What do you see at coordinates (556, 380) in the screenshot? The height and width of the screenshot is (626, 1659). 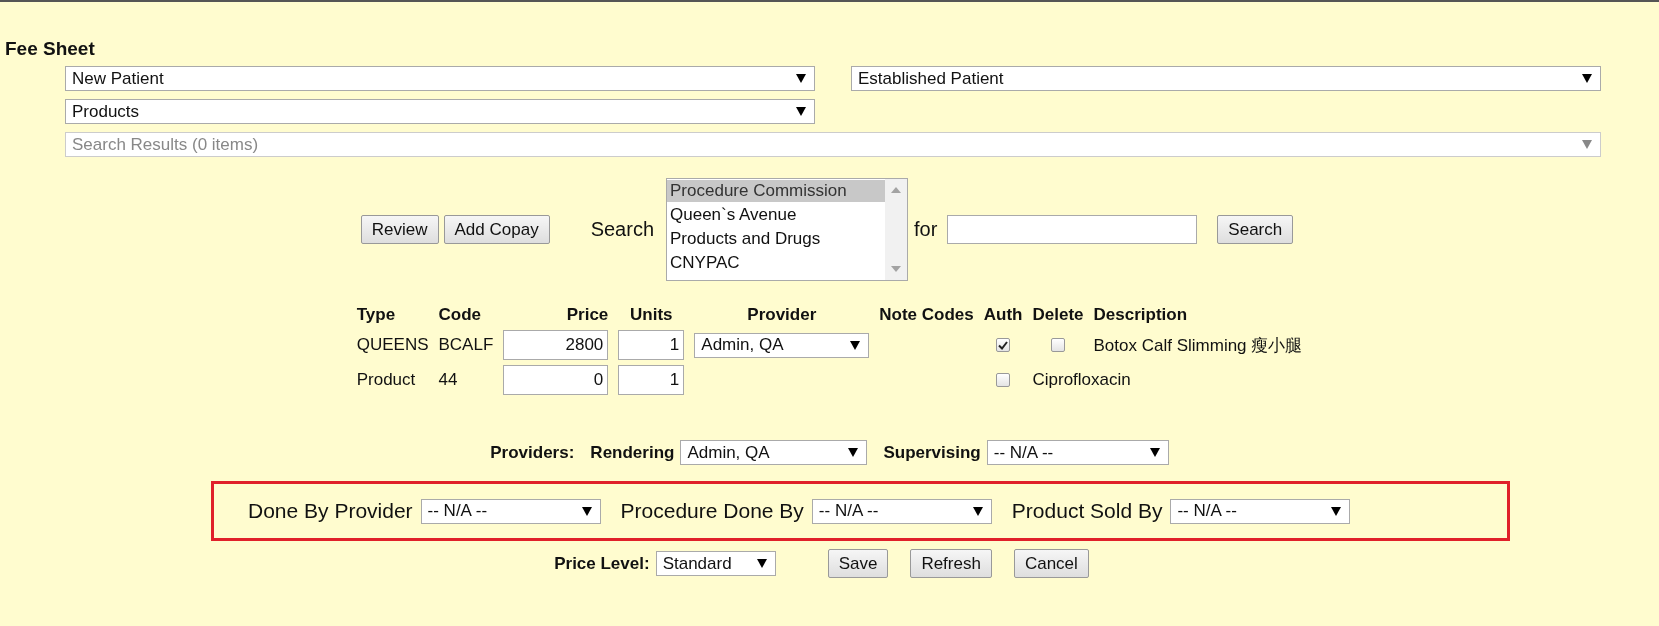 I see `price-field: 0` at bounding box center [556, 380].